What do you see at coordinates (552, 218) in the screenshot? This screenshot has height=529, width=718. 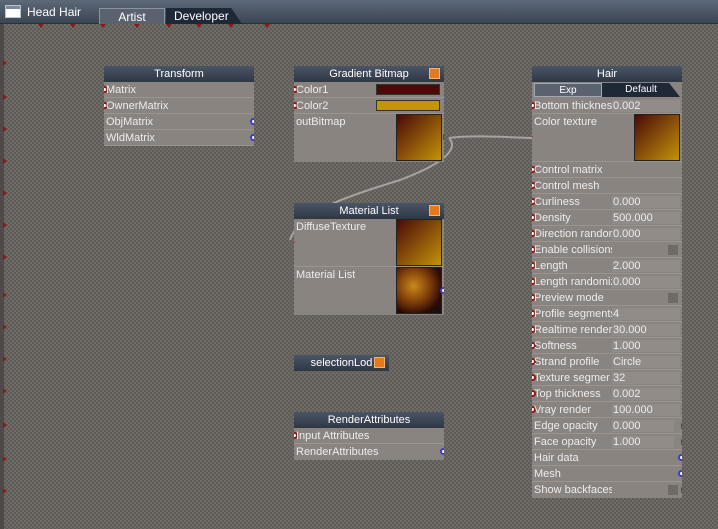 I see `attribute-label: Density` at bounding box center [552, 218].